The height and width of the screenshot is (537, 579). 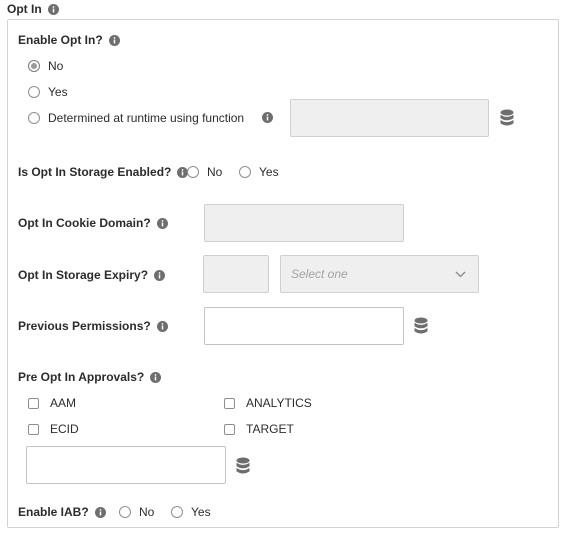 I want to click on storage-enabled-label: Is Opt In Storage Enabled?, so click(x=103, y=172).